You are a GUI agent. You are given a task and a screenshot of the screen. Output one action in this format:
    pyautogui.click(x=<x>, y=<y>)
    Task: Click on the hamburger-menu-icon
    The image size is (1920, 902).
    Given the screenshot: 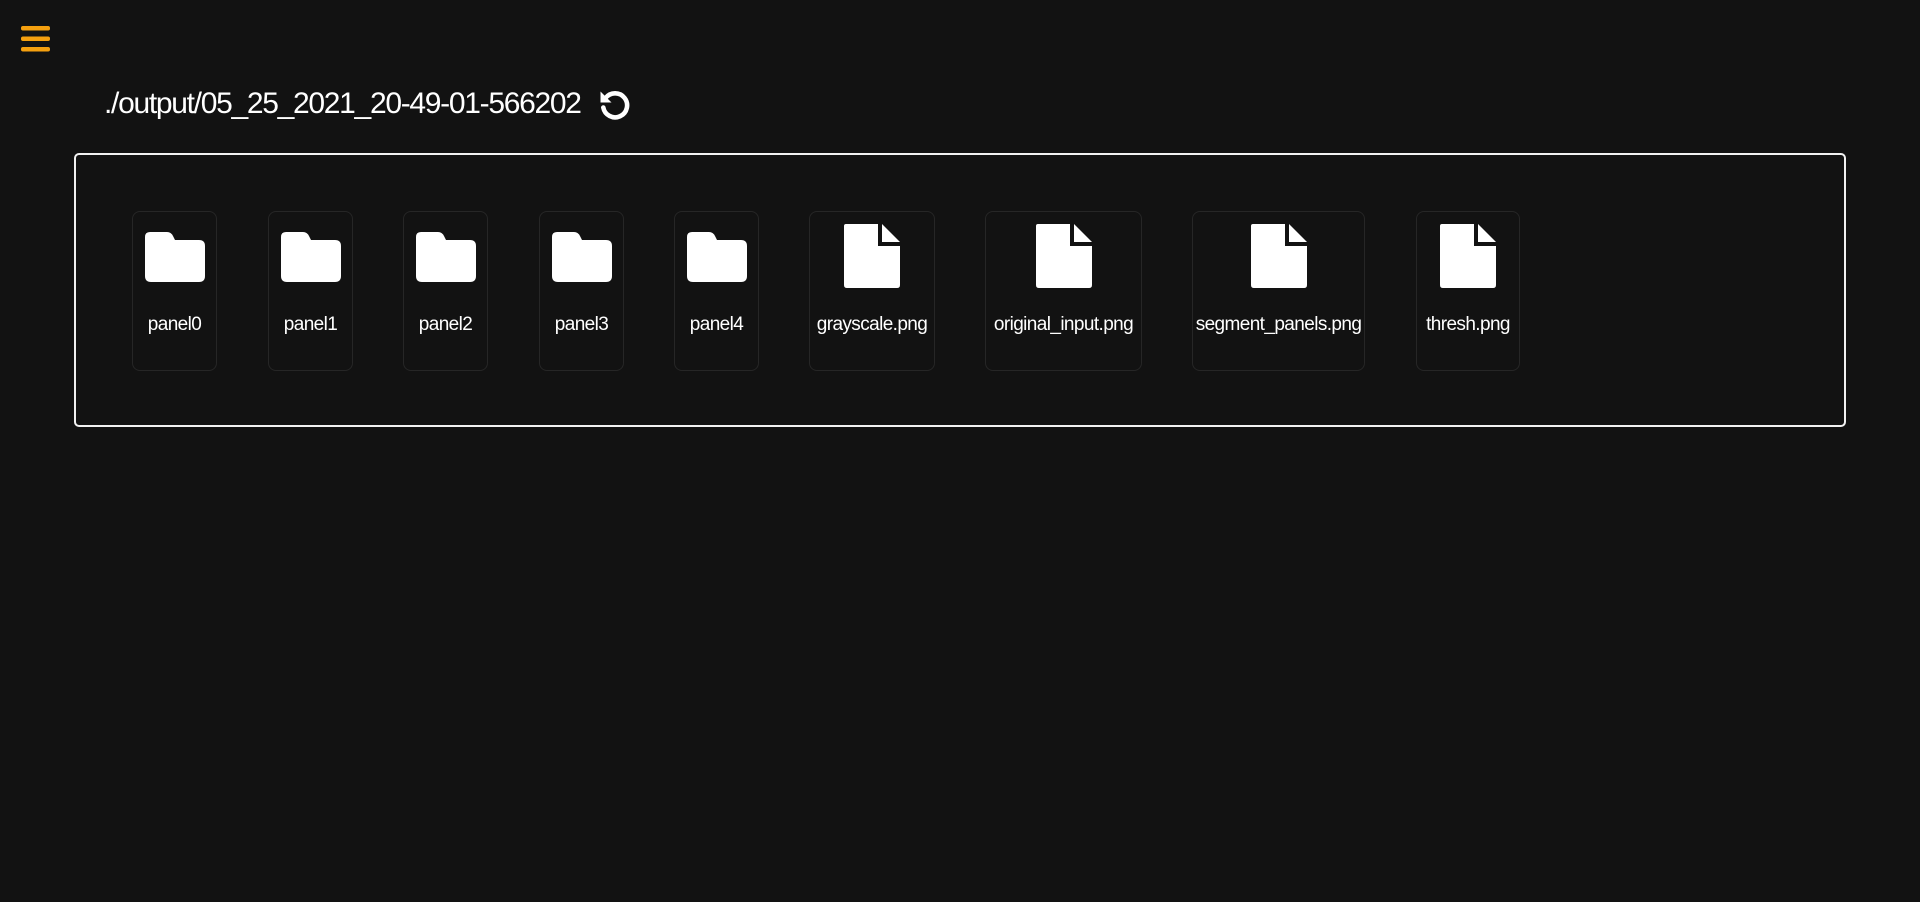 What is the action you would take?
    pyautogui.click(x=35, y=39)
    